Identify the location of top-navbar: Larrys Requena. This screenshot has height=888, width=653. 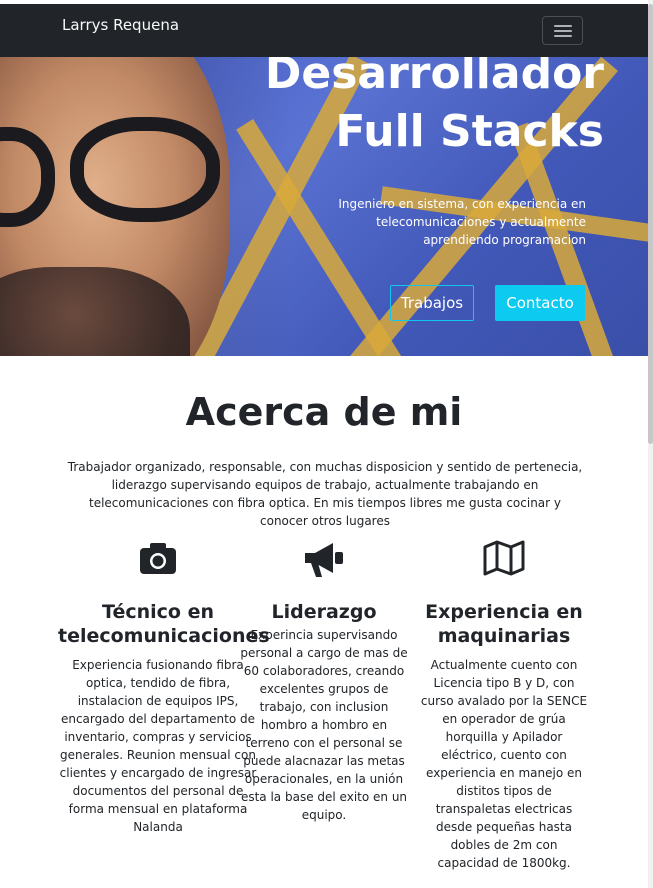
(324, 30).